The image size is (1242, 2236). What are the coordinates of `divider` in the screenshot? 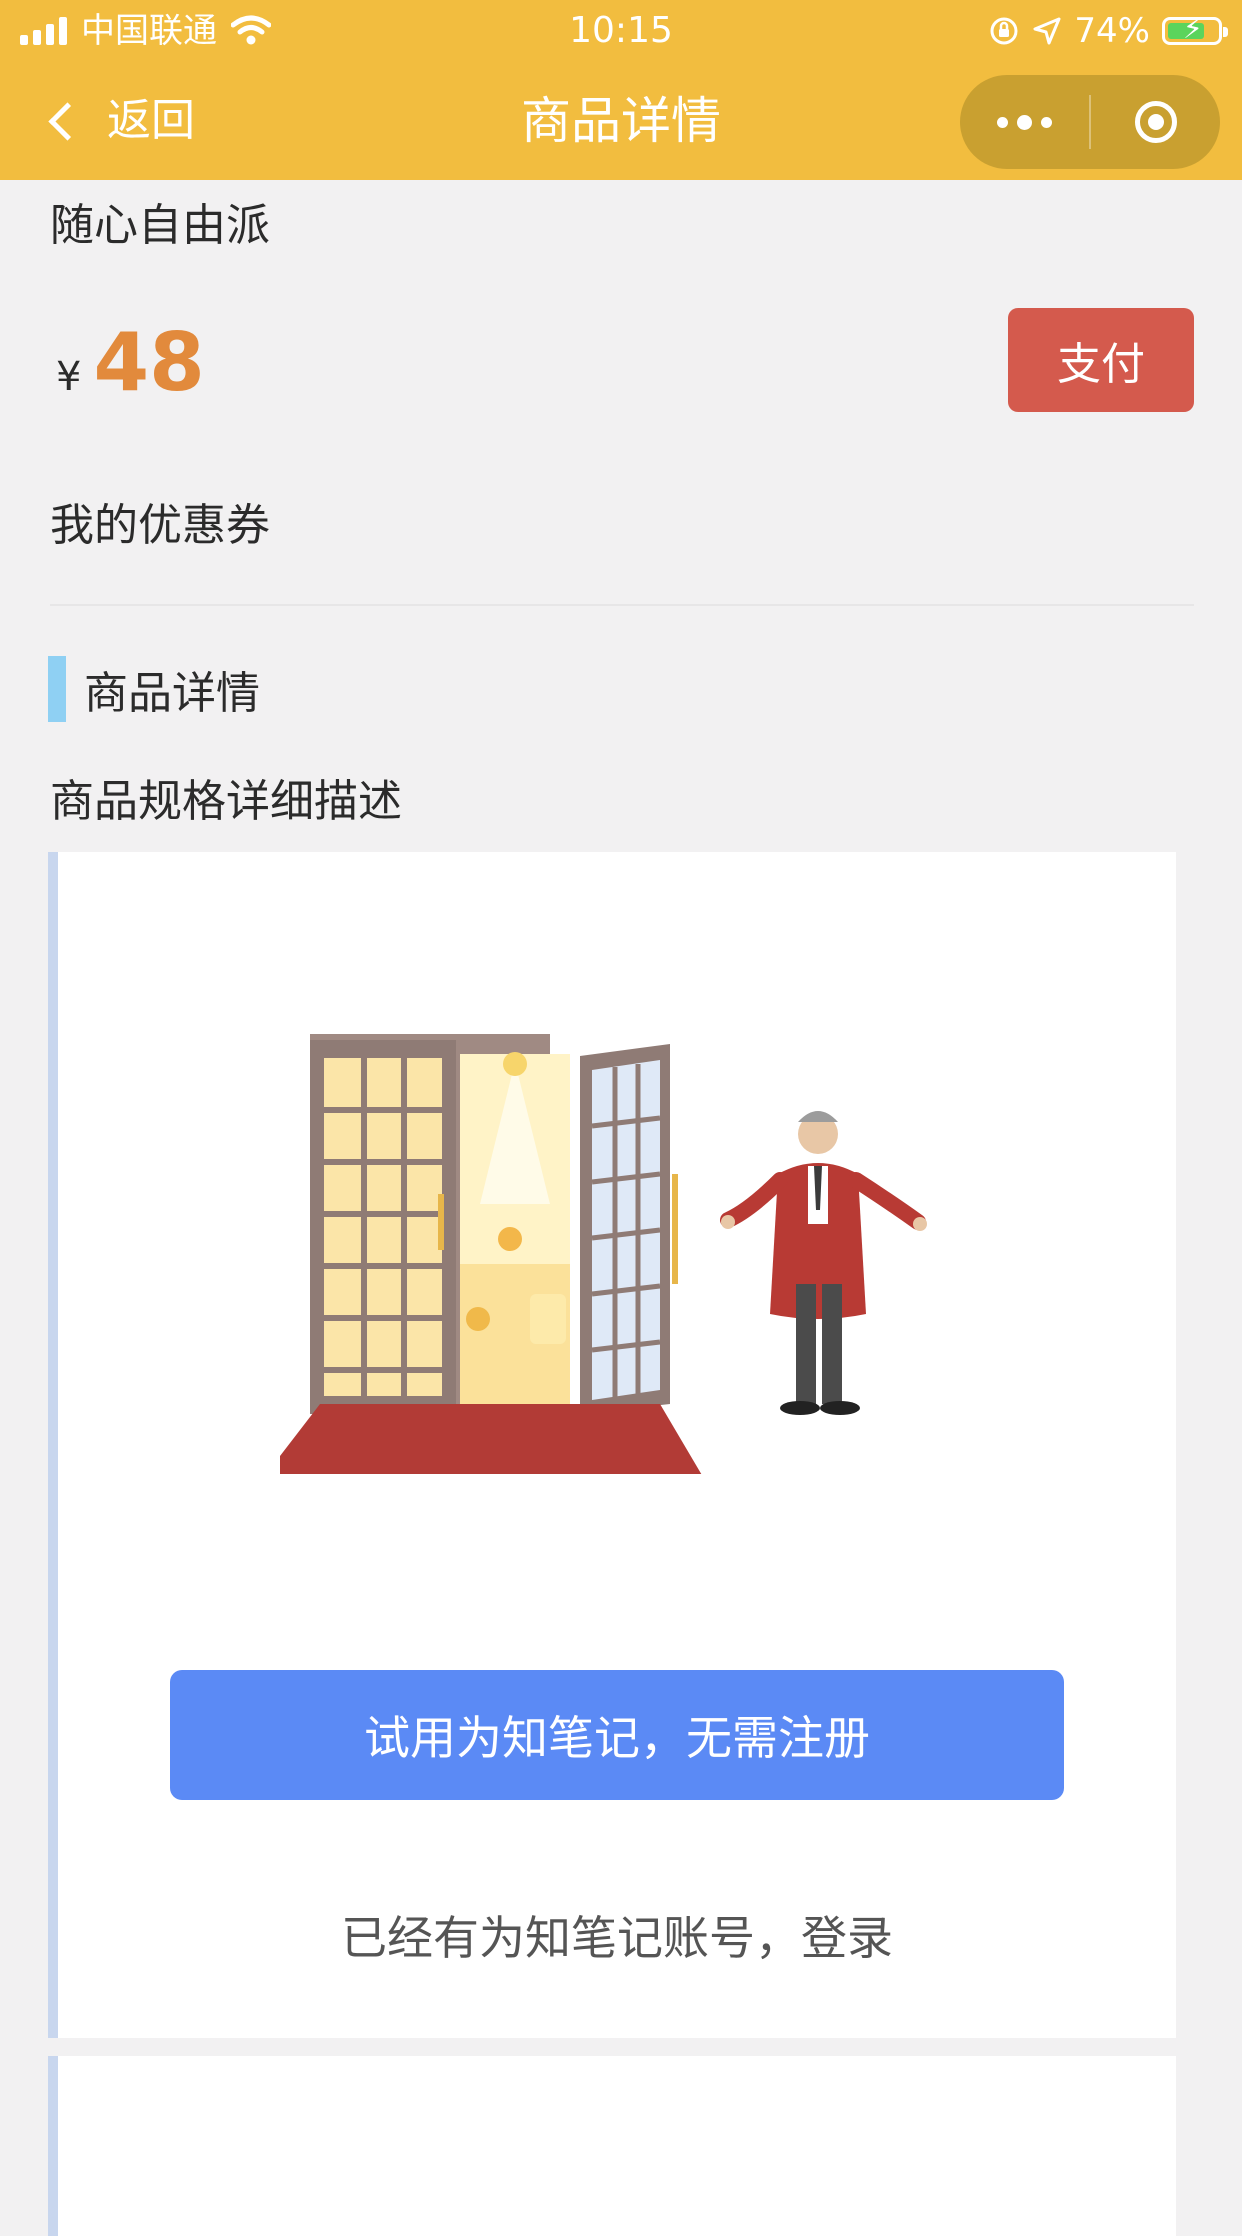 It's located at (622, 605).